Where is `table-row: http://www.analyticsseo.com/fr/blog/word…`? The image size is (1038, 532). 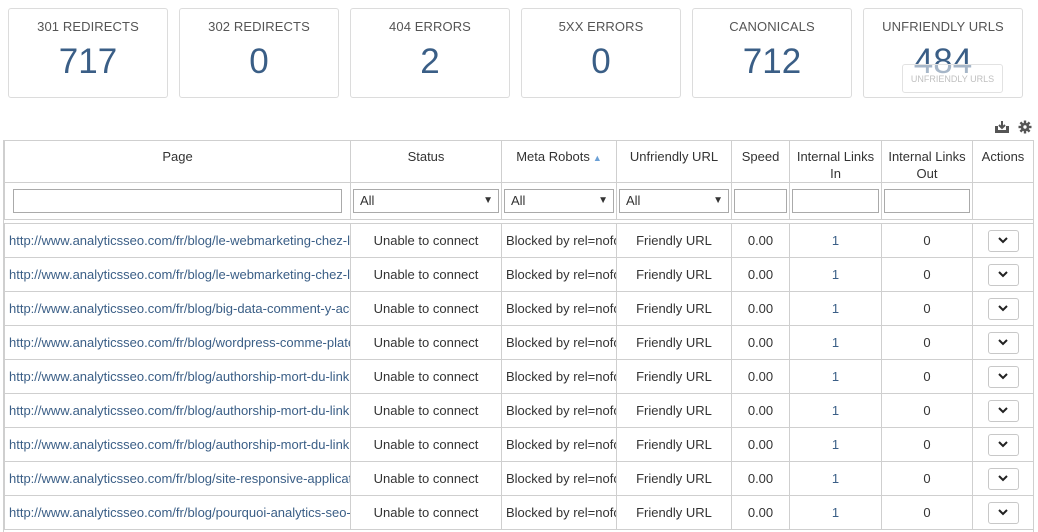
table-row: http://www.analyticsseo.com/fr/blog/word… is located at coordinates (518, 342).